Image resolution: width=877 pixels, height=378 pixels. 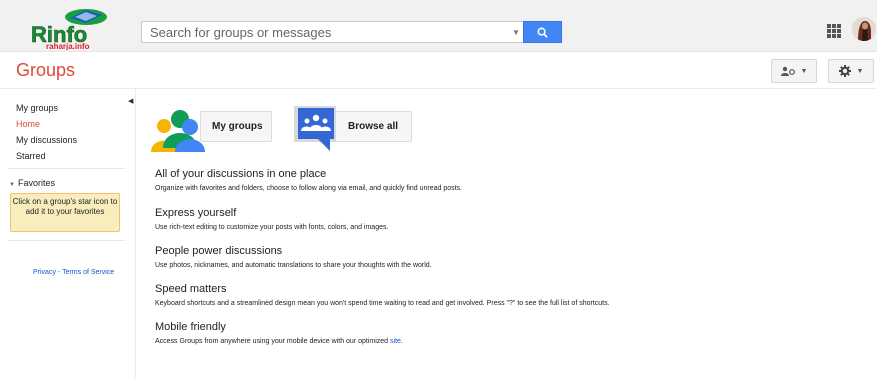 I want to click on sidebar-item-home: Home, so click(x=46, y=124).